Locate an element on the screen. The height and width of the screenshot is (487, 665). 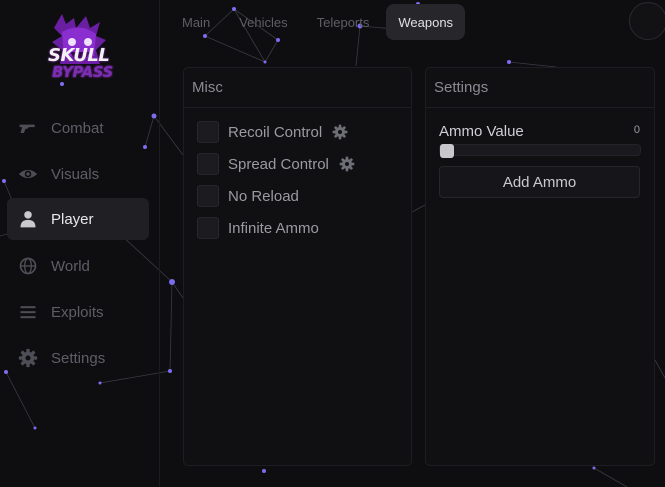
sidebar-item-player: Player is located at coordinates (78, 219).